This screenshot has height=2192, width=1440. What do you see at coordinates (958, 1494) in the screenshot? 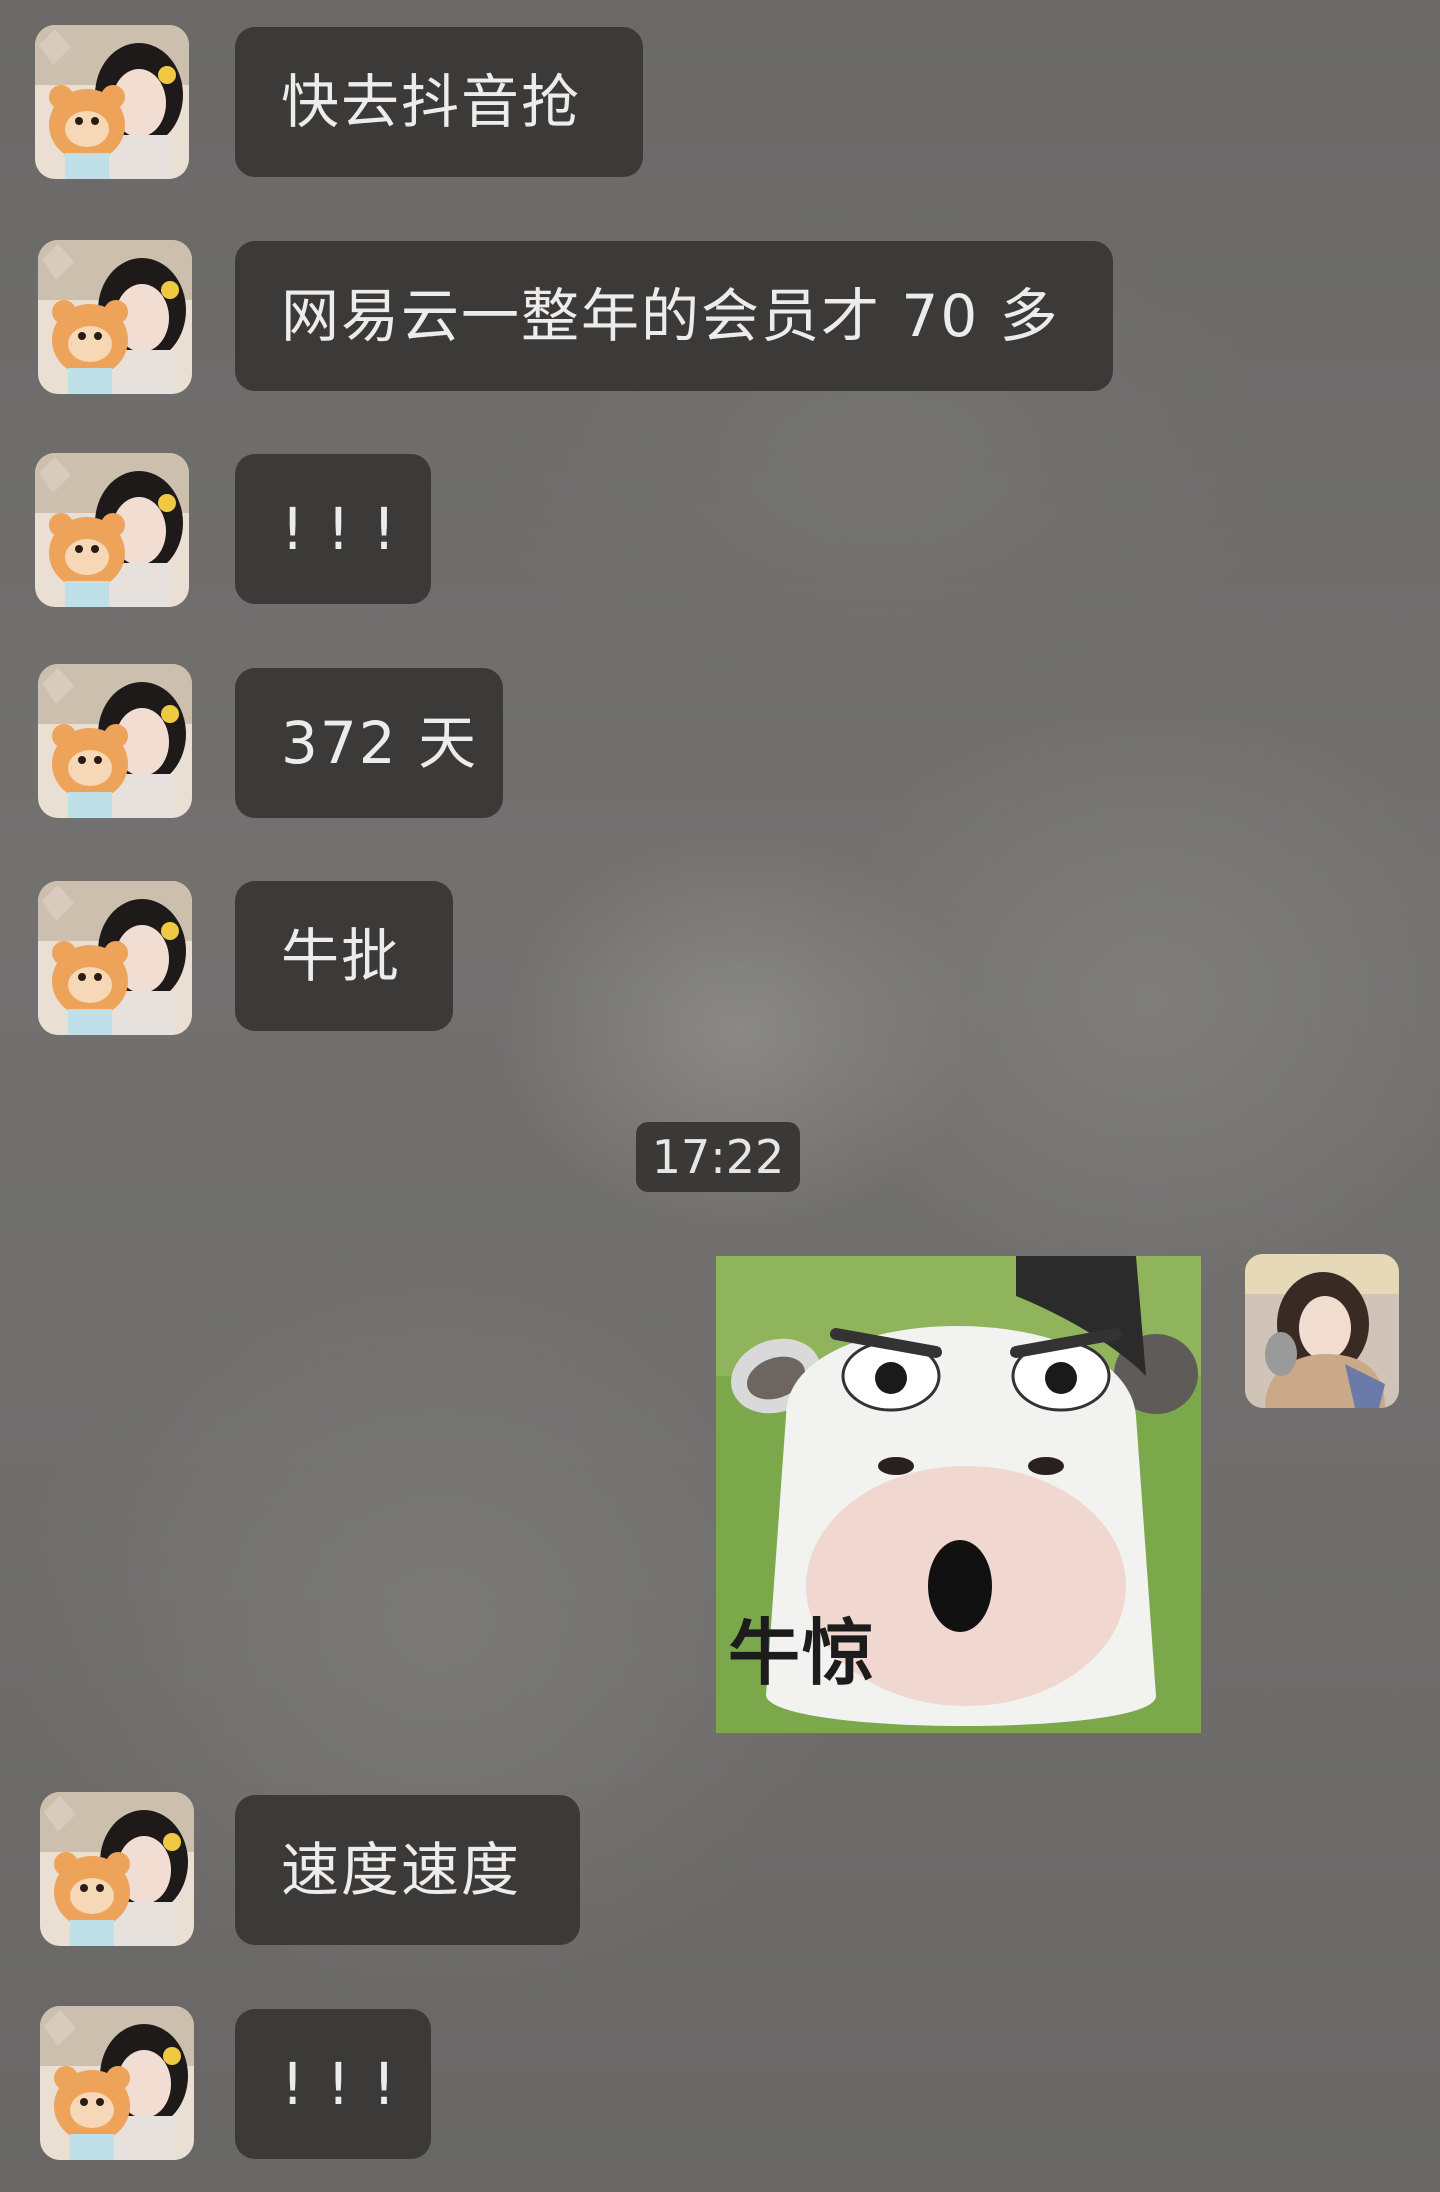
I see `cow-sticker: 牛惊` at bounding box center [958, 1494].